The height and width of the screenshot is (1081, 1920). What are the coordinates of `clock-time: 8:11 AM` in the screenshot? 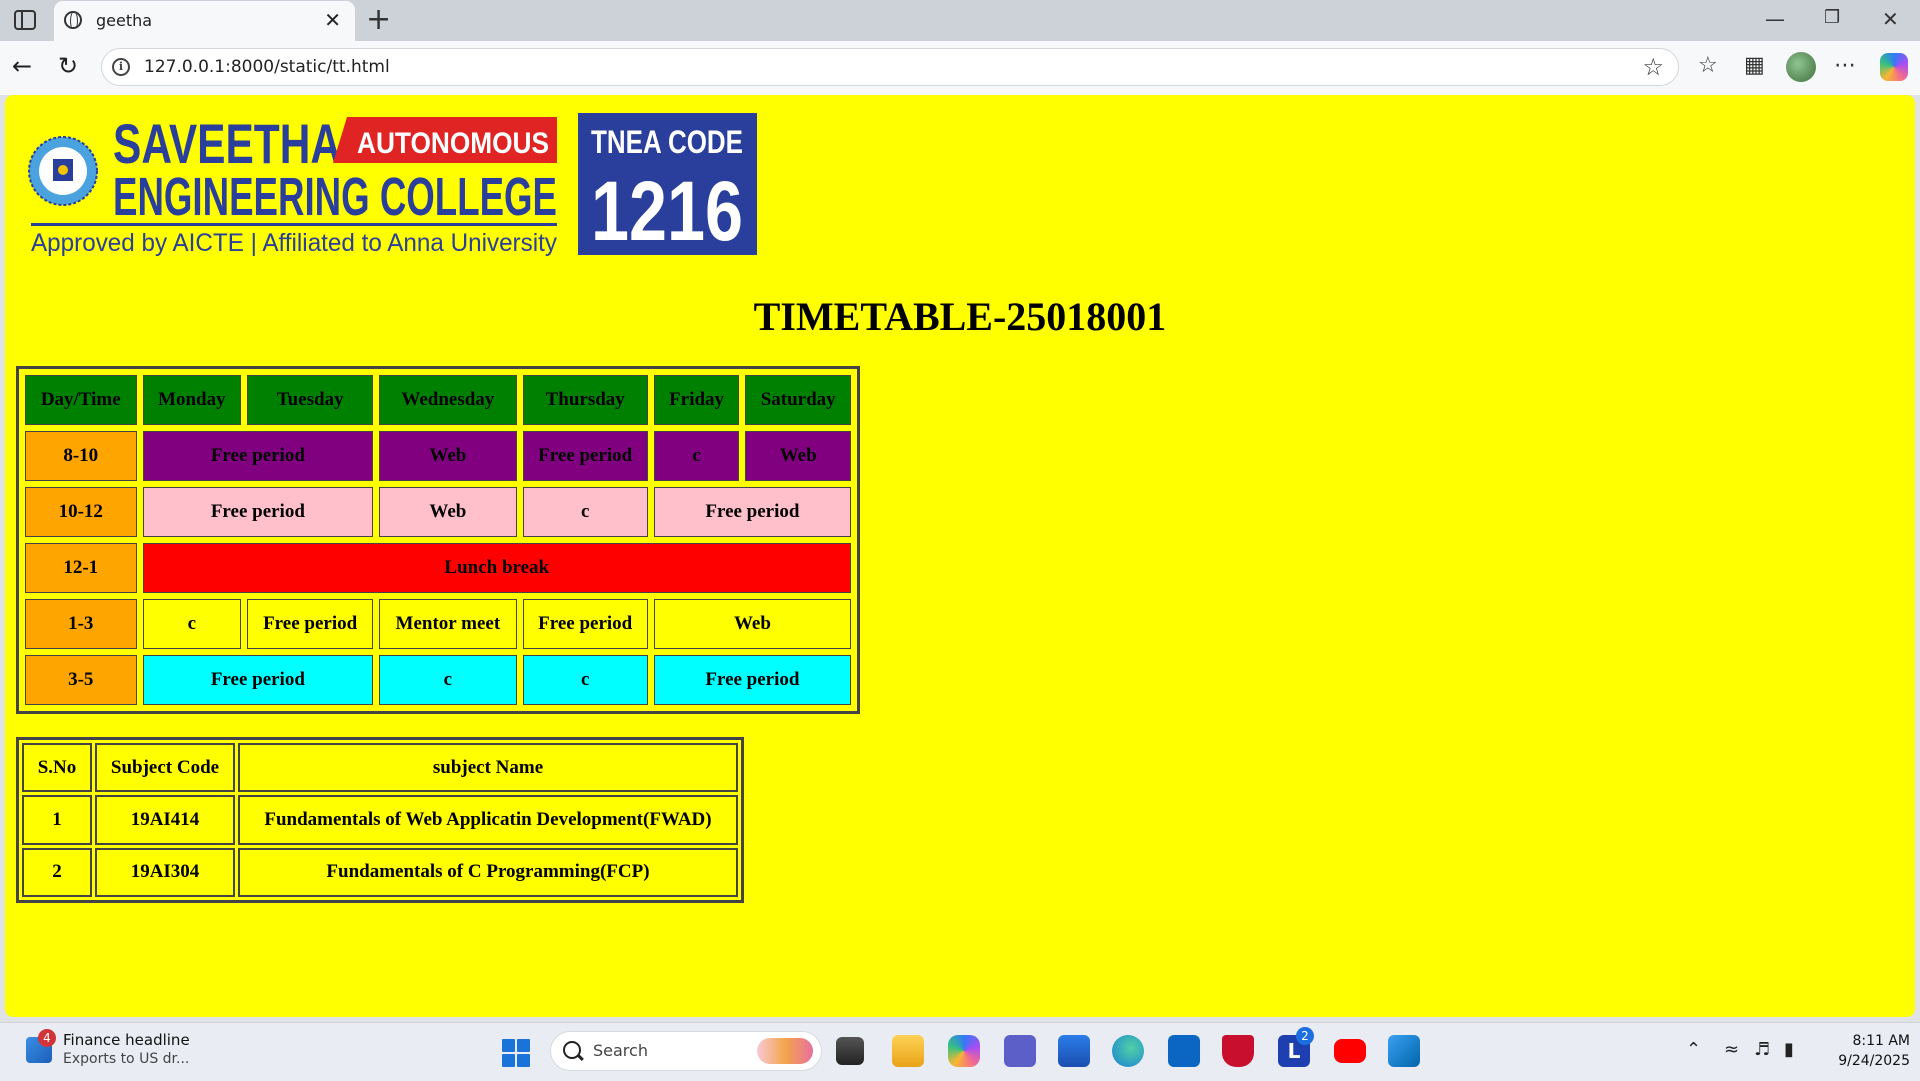 It's located at (1881, 1041).